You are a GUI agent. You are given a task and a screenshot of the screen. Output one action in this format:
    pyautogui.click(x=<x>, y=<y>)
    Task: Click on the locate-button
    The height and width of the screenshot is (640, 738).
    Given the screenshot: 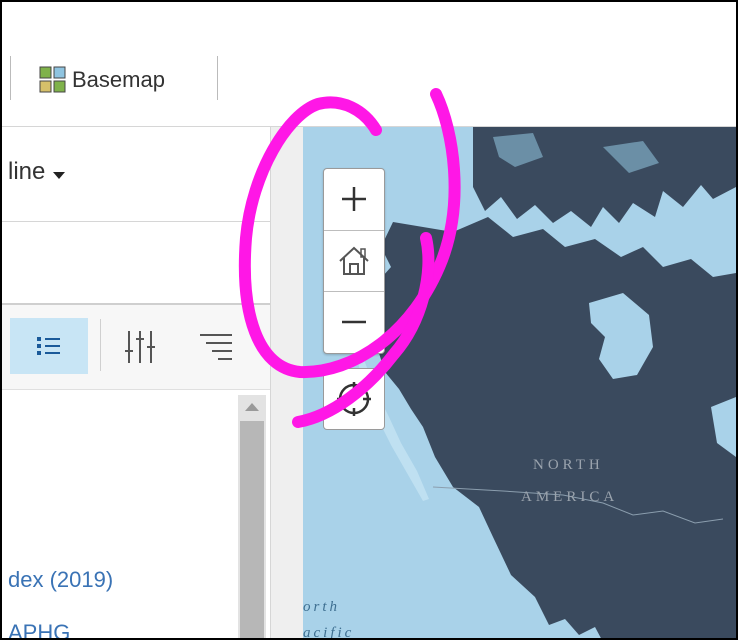 What is the action you would take?
    pyautogui.click(x=354, y=399)
    